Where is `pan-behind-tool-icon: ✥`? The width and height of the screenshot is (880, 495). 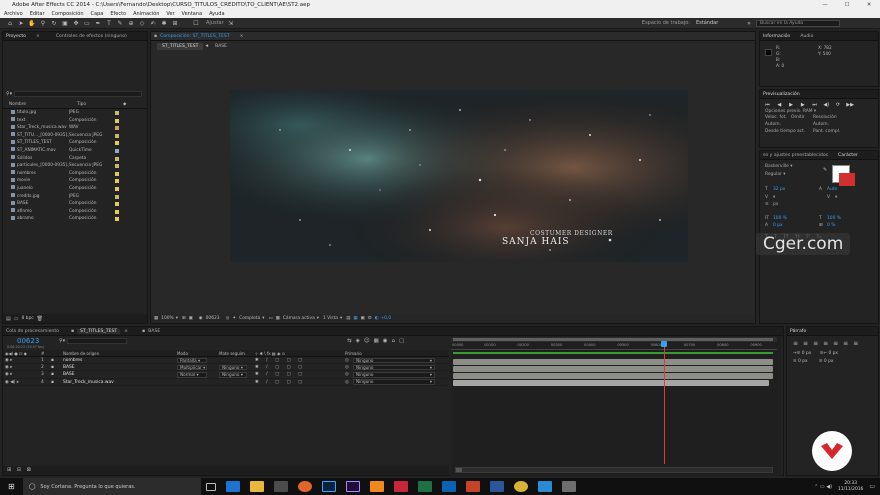 pan-behind-tool-icon: ✥ is located at coordinates (76, 23).